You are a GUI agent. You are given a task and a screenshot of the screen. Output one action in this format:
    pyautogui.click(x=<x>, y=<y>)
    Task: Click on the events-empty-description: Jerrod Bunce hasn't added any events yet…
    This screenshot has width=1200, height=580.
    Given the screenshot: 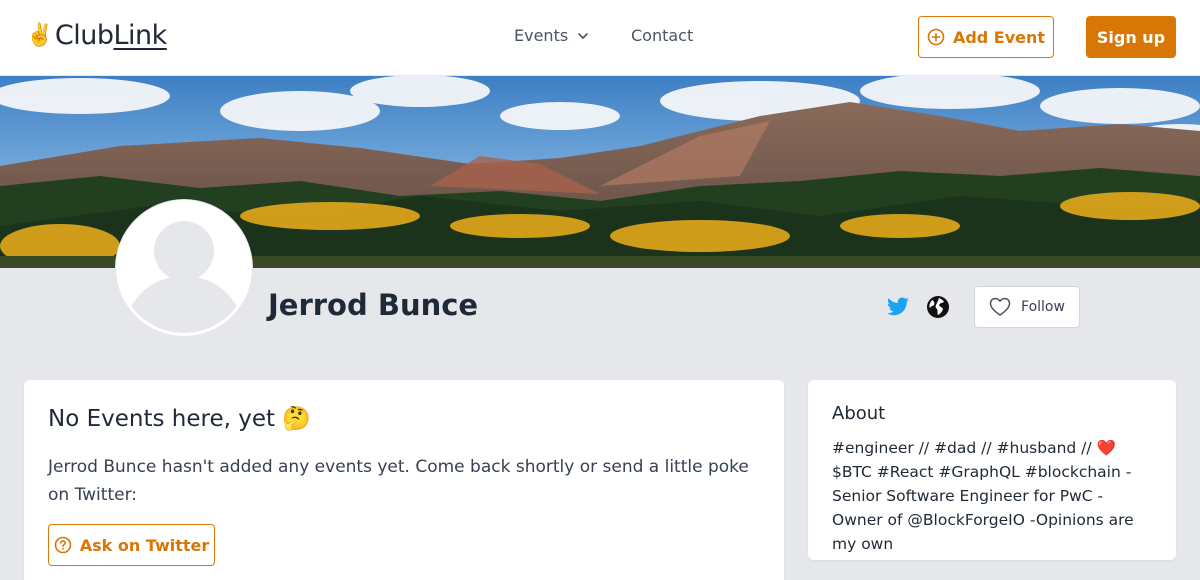 What is the action you would take?
    pyautogui.click(x=398, y=481)
    